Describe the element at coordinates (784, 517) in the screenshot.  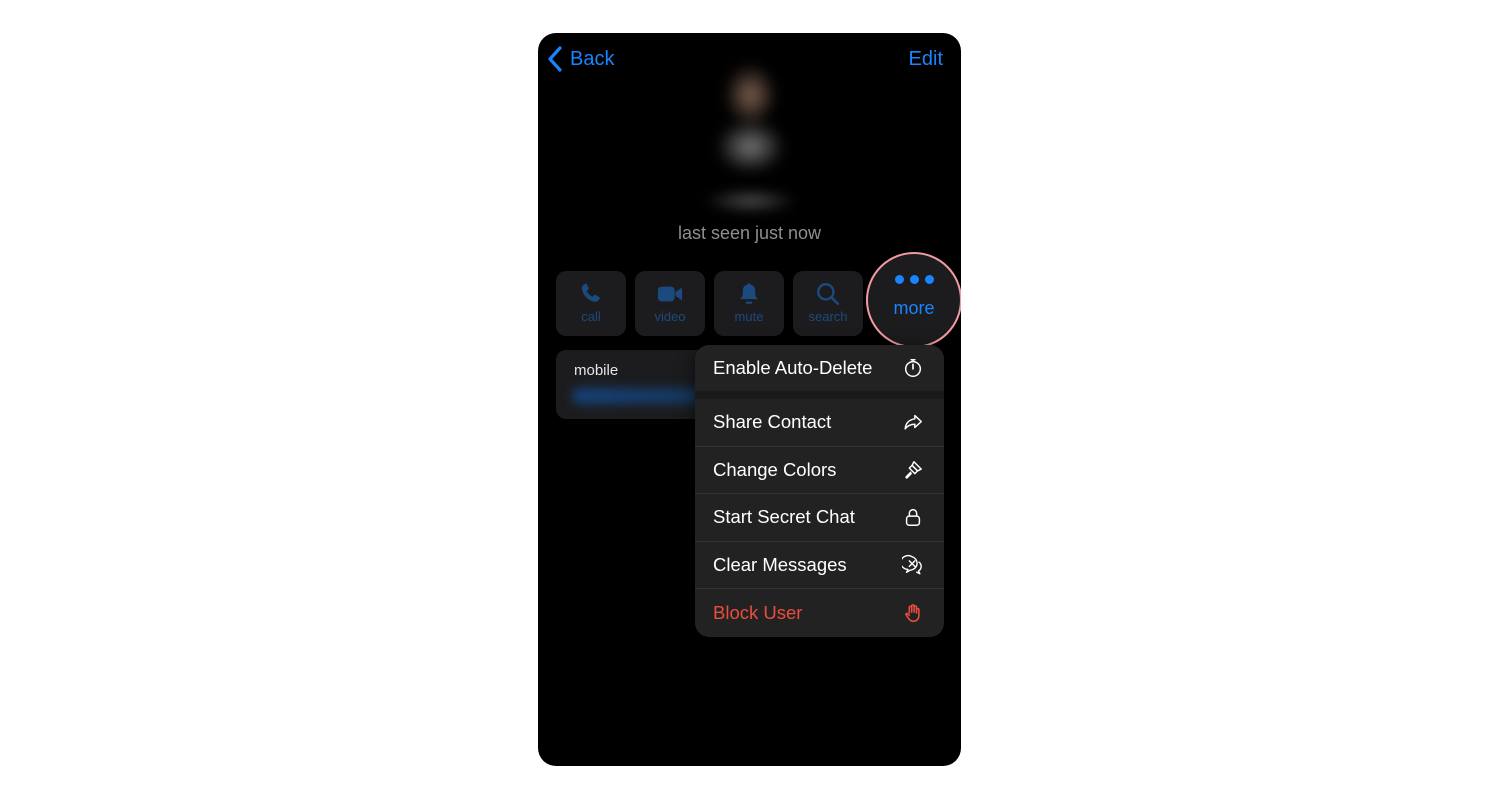
I see `menu-item-label: Start Secret Chat` at that location.